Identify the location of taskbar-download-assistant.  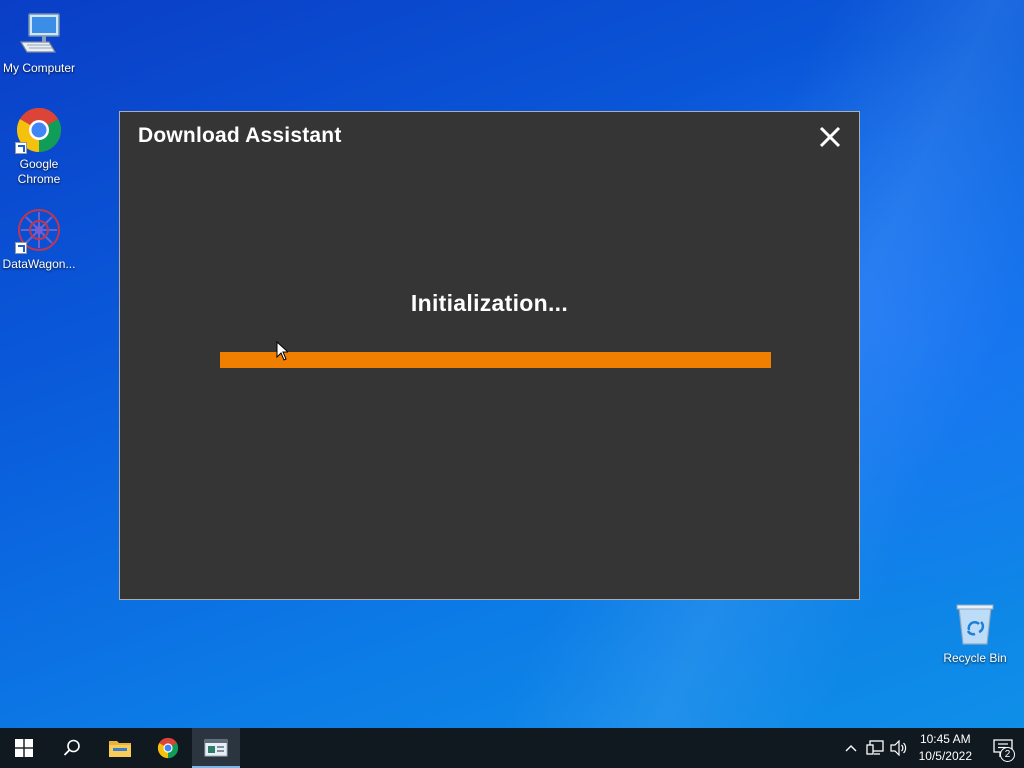
(216, 748).